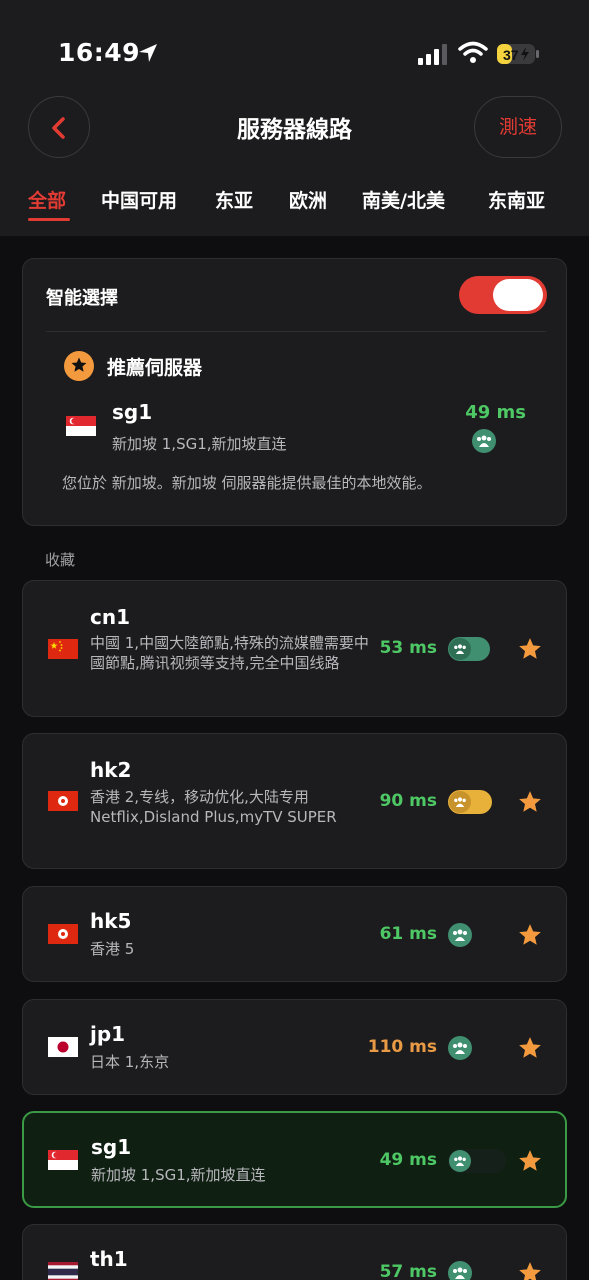 Image resolution: width=589 pixels, height=1280 pixels. What do you see at coordinates (408, 934) in the screenshot?
I see `server-ping: 61 ms` at bounding box center [408, 934].